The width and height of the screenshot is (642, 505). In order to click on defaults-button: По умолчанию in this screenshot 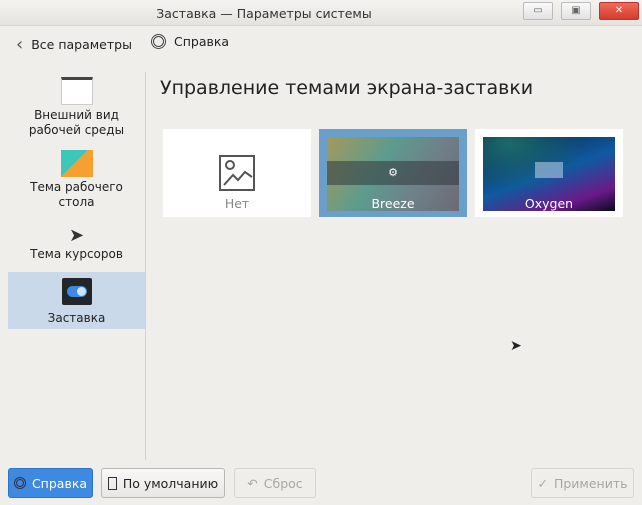, I will do `click(163, 483)`.